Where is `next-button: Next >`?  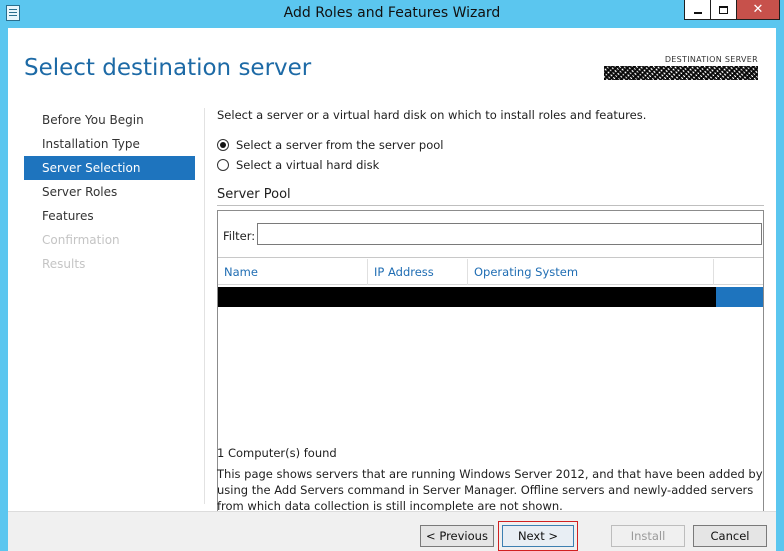 next-button: Next > is located at coordinates (538, 536).